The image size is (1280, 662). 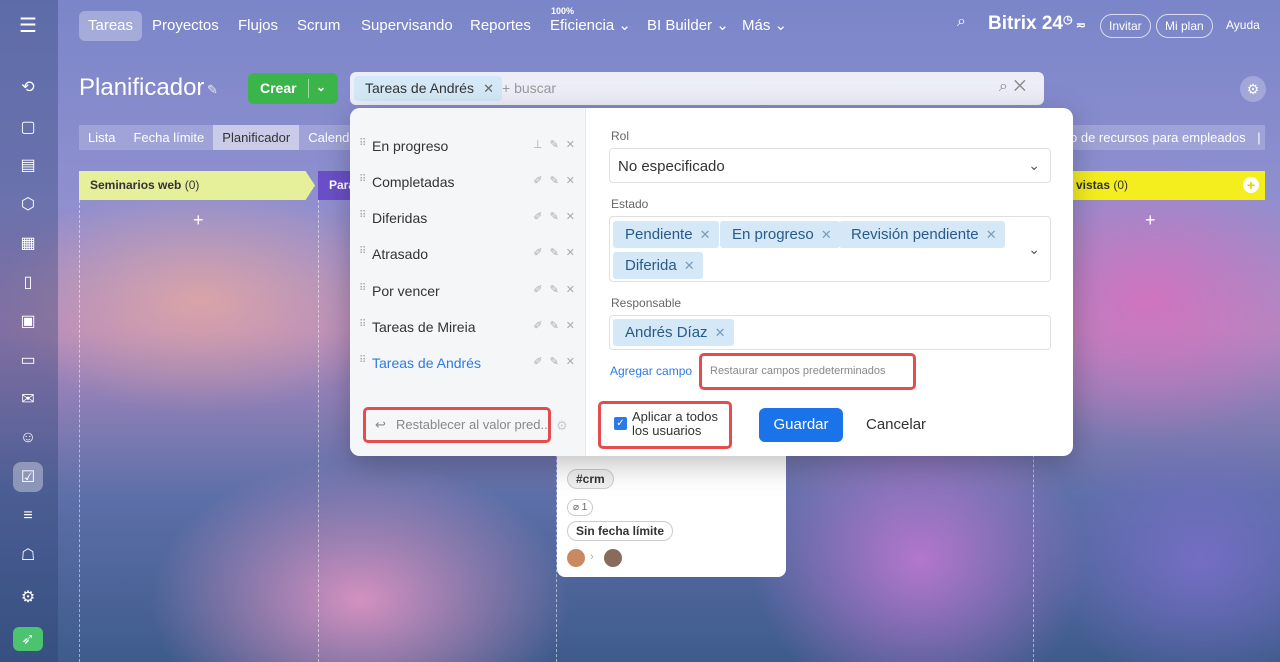 What do you see at coordinates (807, 371) in the screenshot?
I see `restore-fields-button: Restaurar campos predeterminados` at bounding box center [807, 371].